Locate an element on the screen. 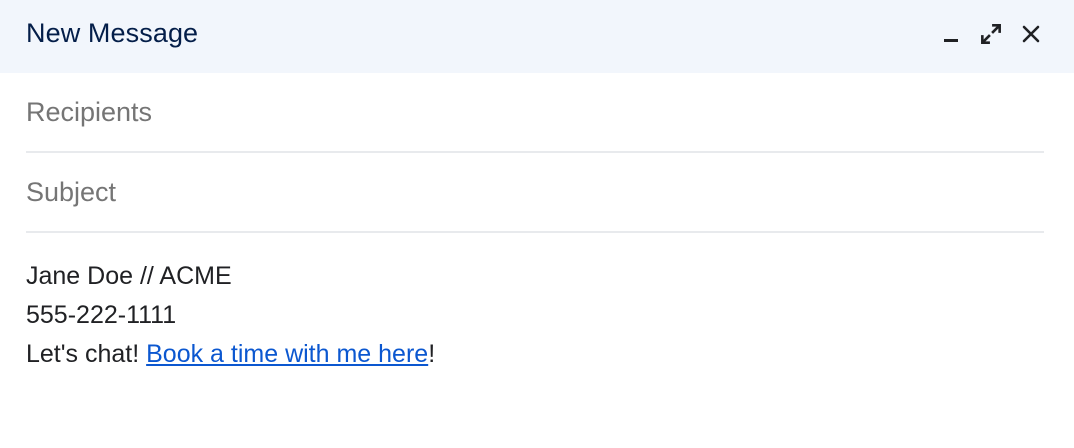  recipients-input is located at coordinates (535, 112).